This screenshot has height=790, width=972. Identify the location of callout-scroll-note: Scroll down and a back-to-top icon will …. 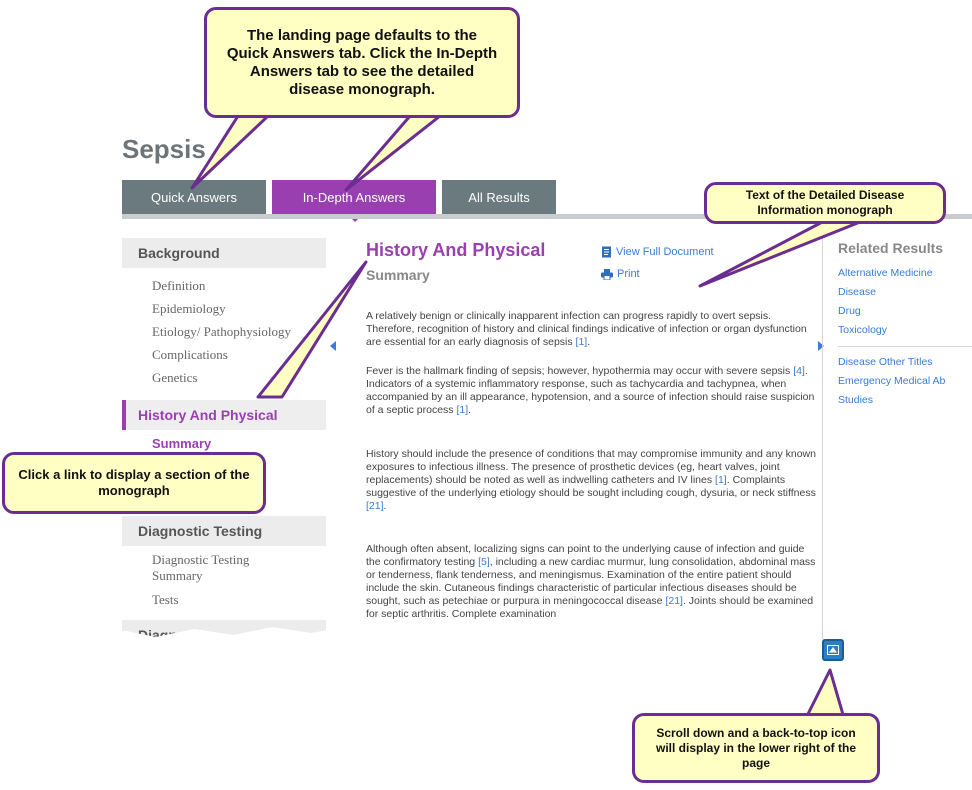
(756, 748).